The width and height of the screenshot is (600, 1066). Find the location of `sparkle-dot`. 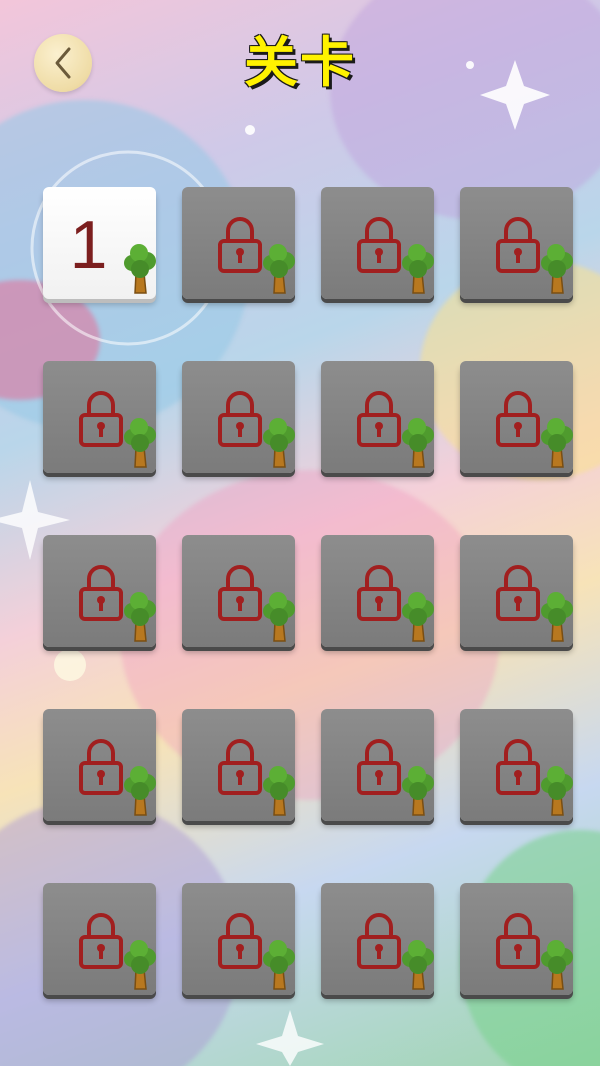

sparkle-dot is located at coordinates (250, 130).